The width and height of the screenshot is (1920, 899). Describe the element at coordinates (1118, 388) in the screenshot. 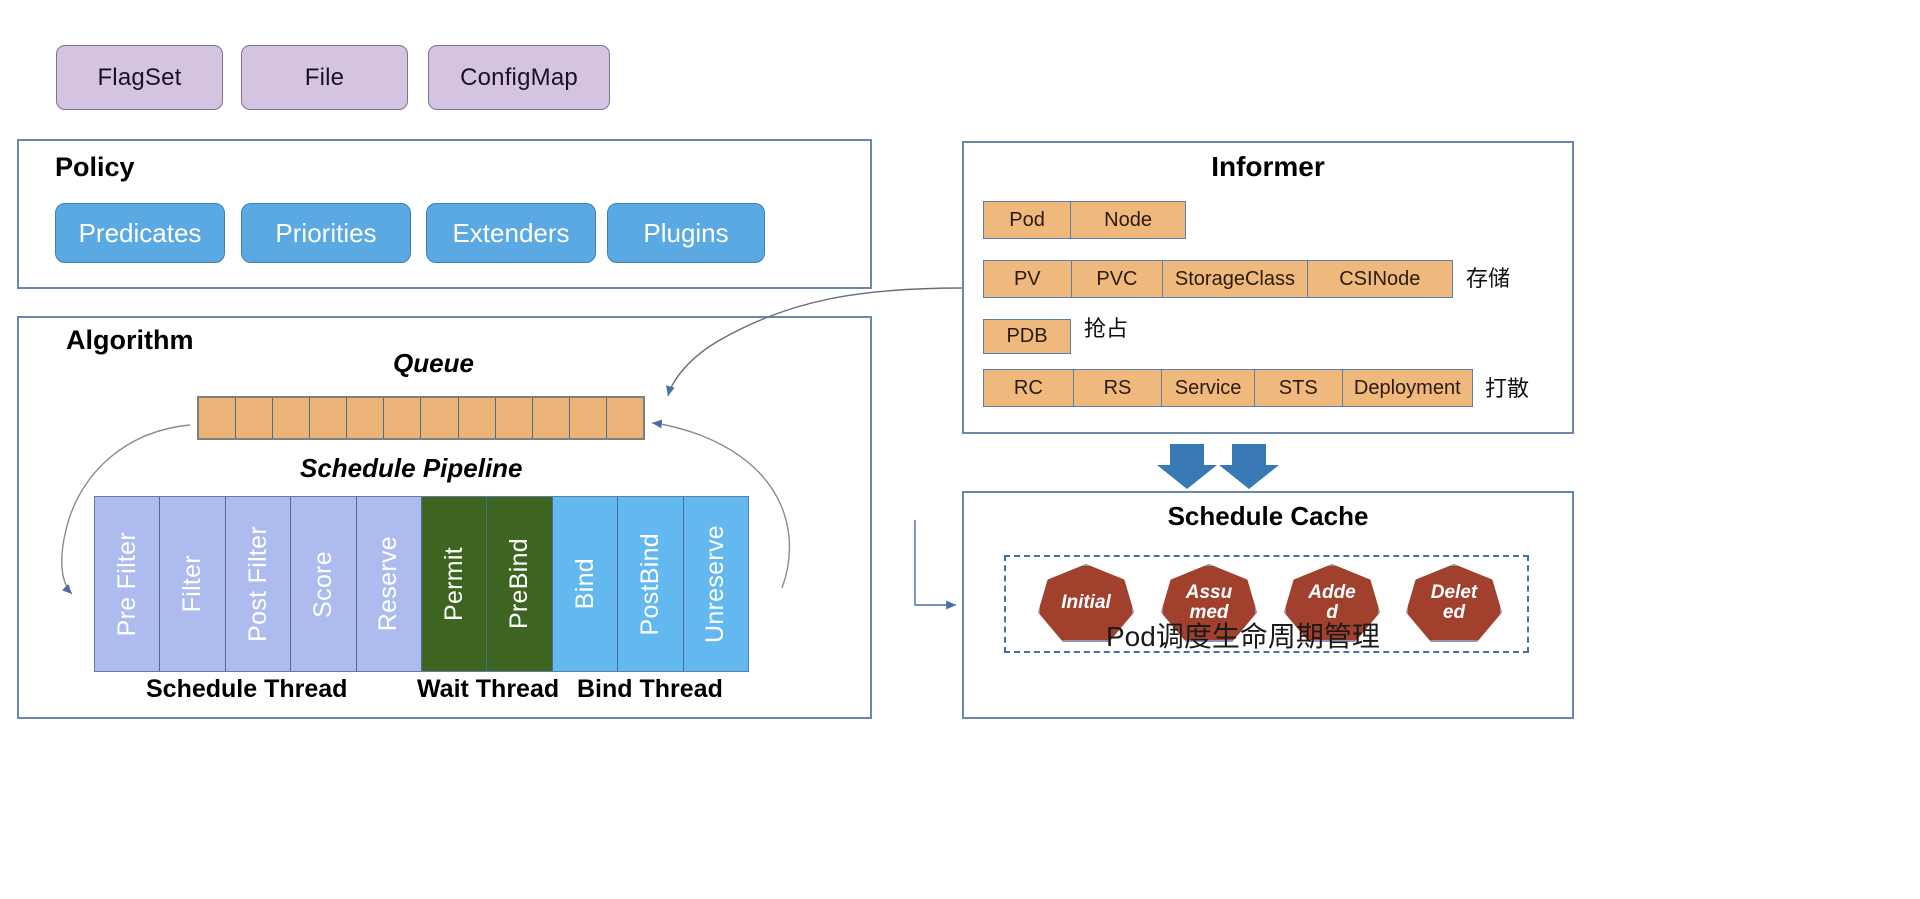

I see `informer-cell: RS` at that location.